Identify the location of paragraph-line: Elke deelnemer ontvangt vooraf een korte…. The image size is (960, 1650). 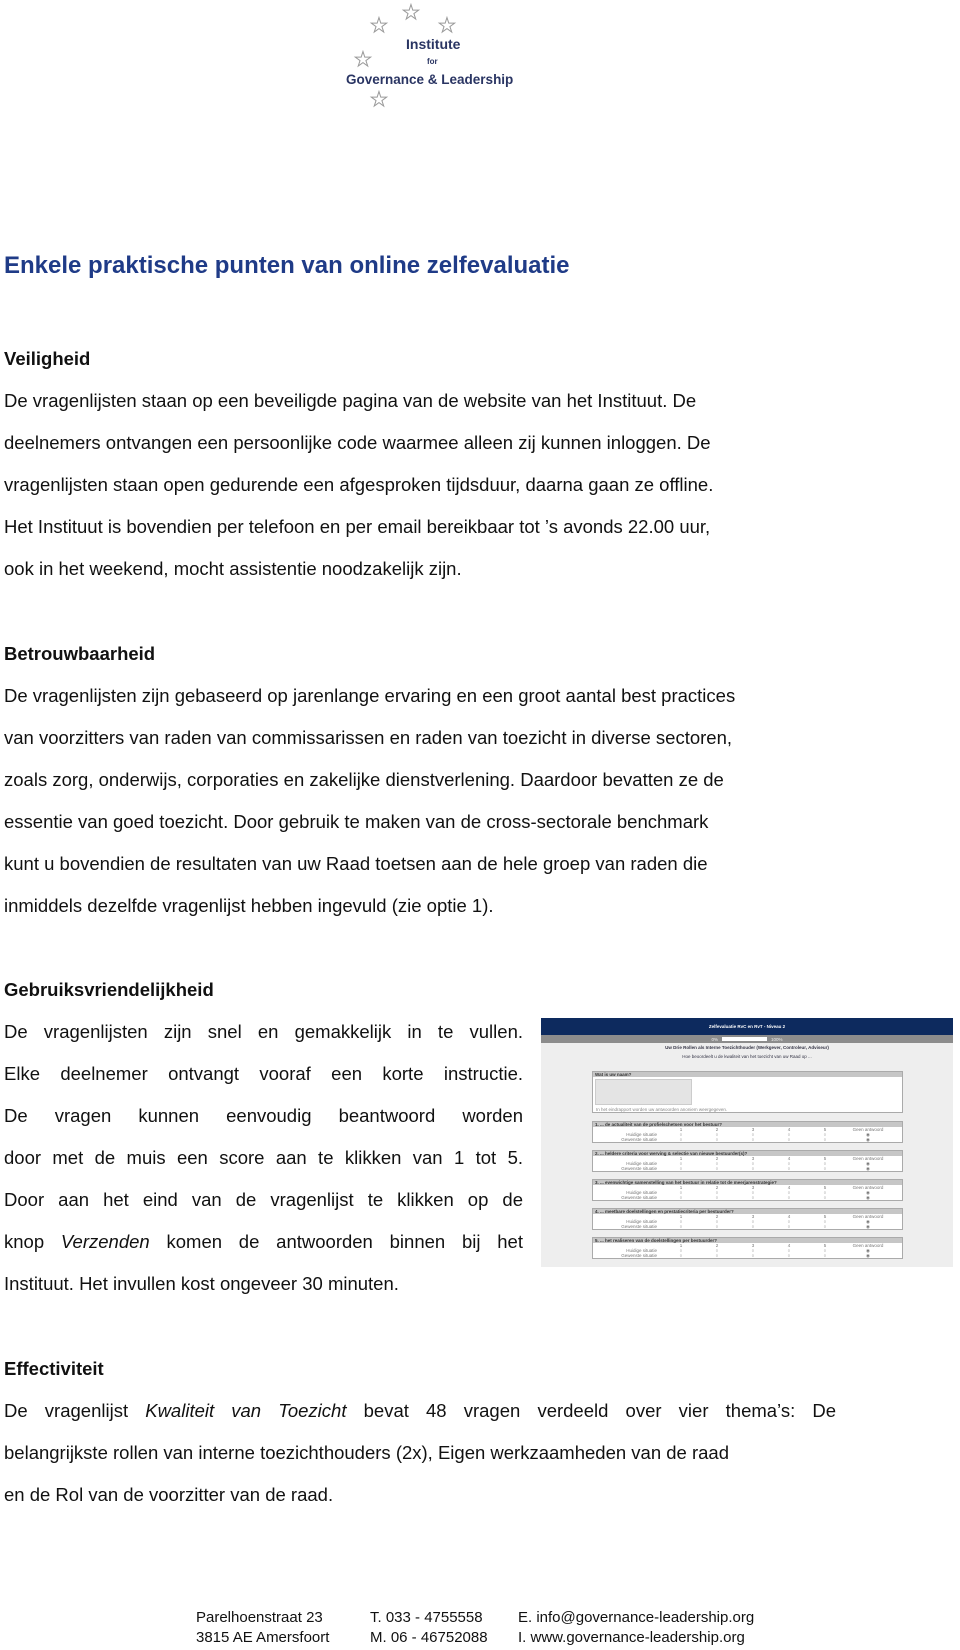
(263, 1073).